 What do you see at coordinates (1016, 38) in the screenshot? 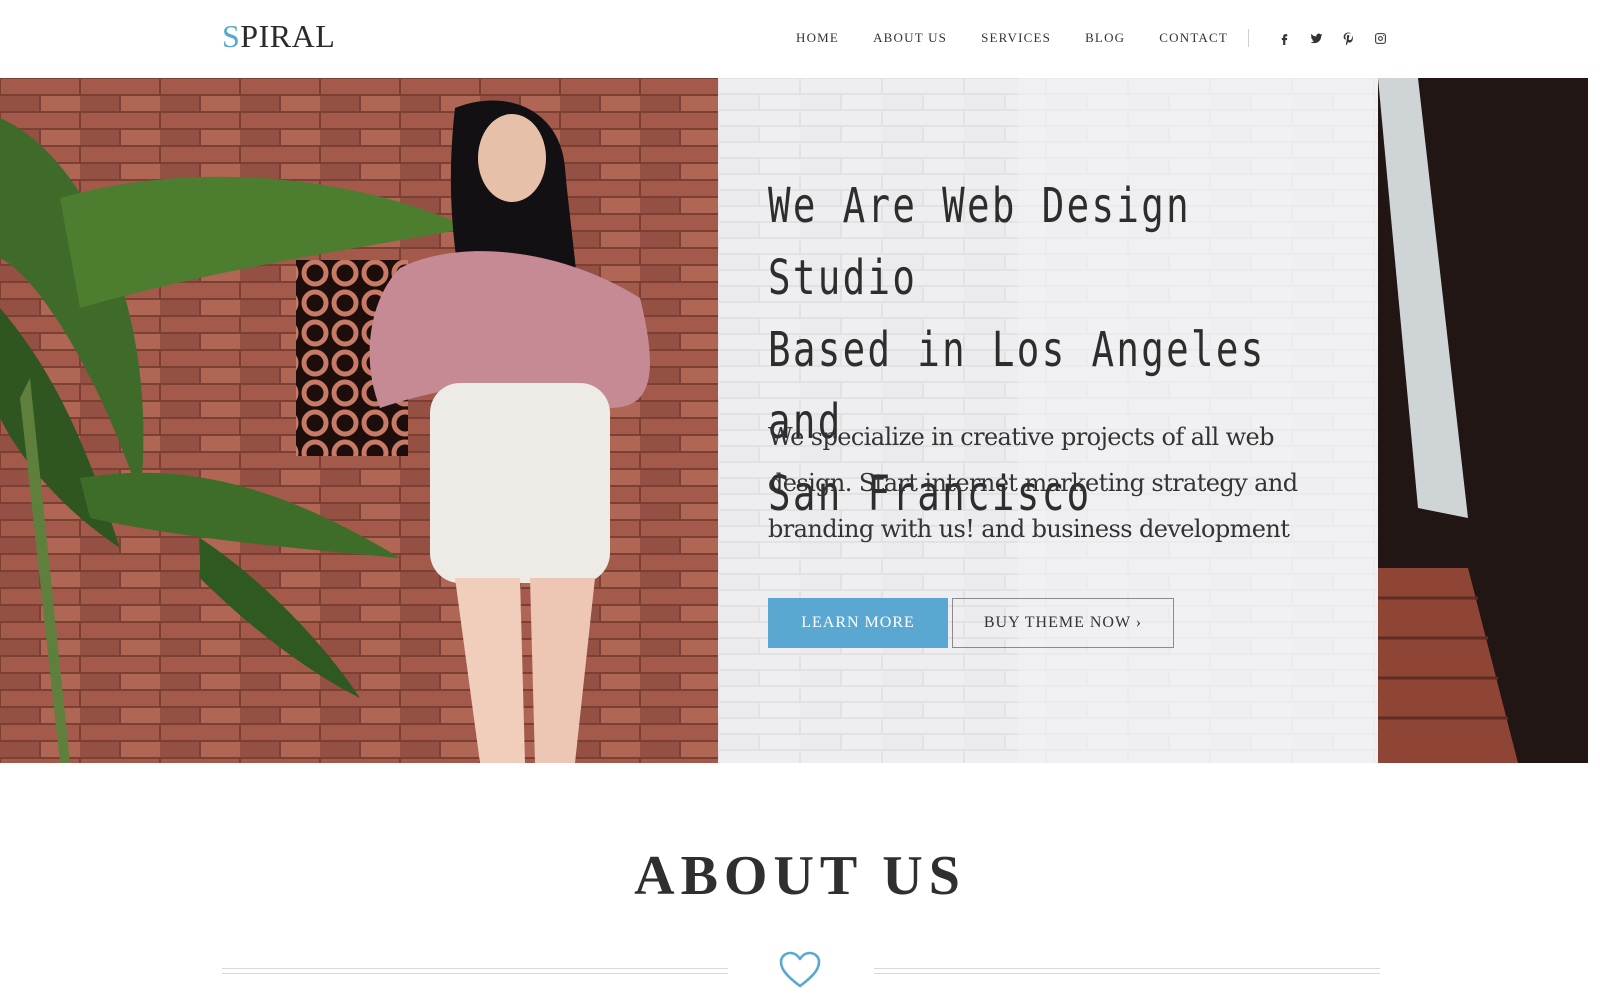
I see `nav-services: SERVICES` at bounding box center [1016, 38].